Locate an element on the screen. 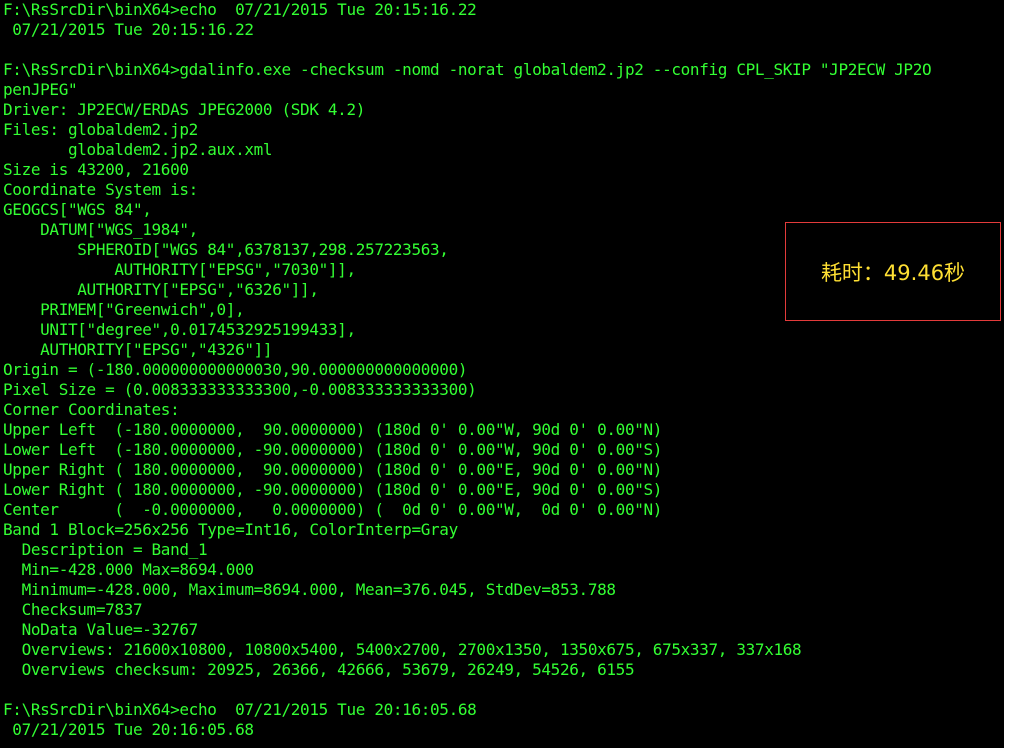 The height and width of the screenshot is (748, 1011). console-line: Coordinate System is: is located at coordinates (100, 189).